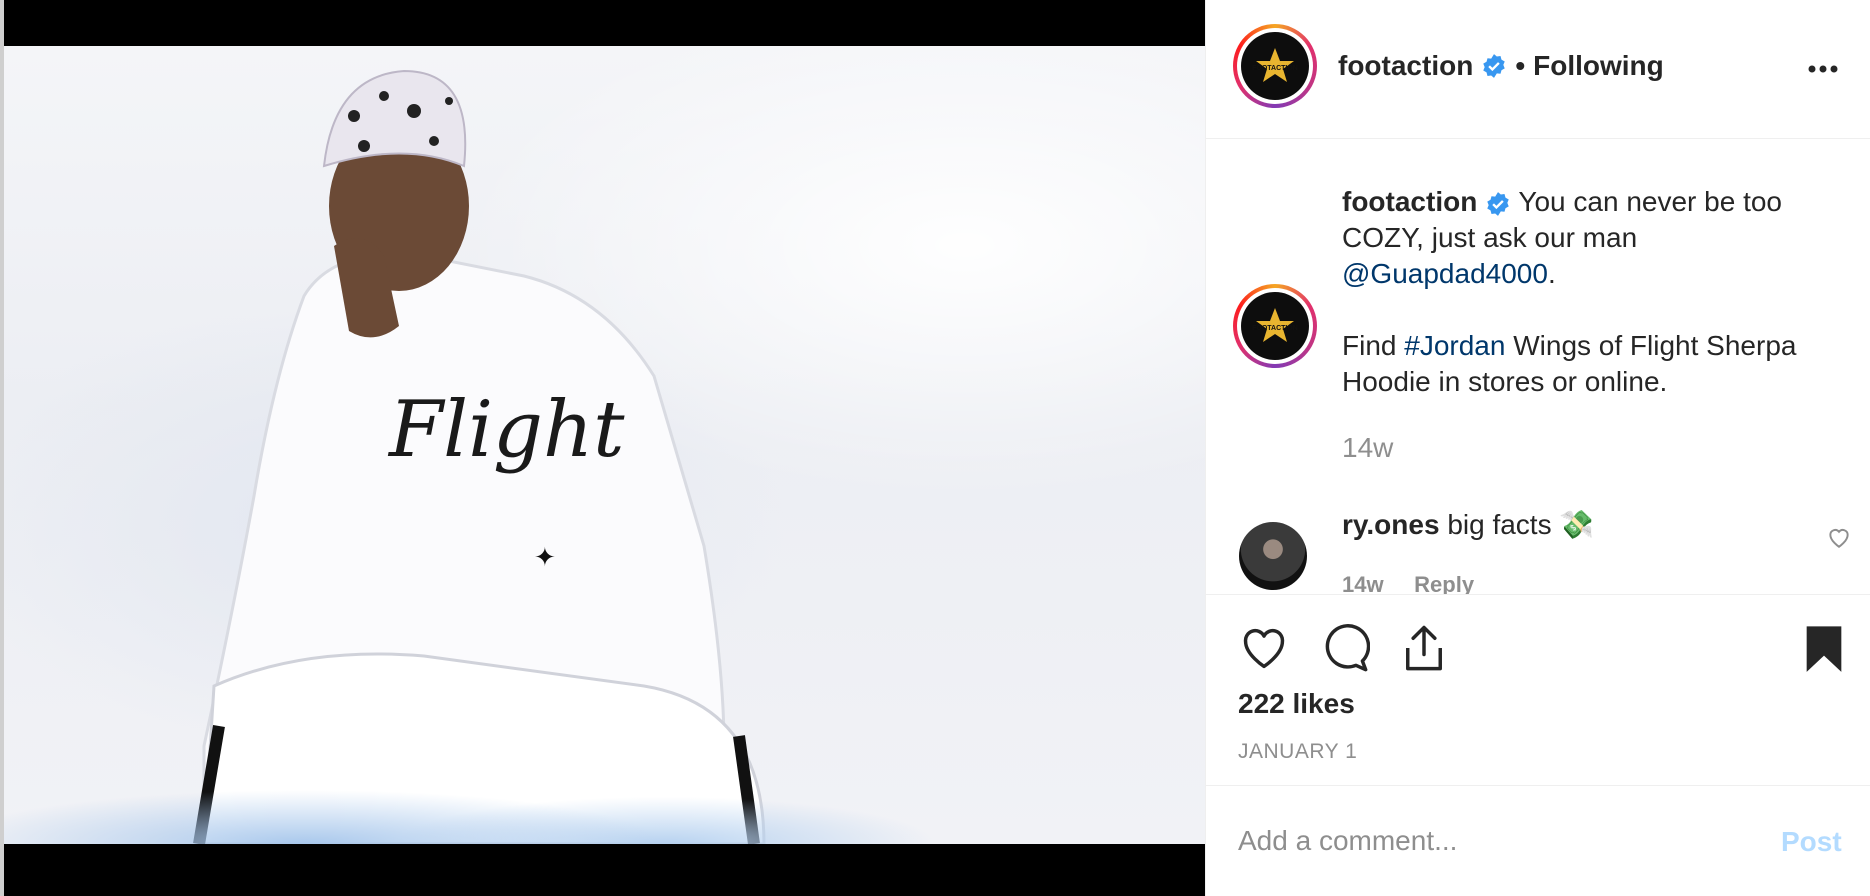 This screenshot has width=1870, height=896. What do you see at coordinates (1521, 524) in the screenshot?
I see `comment-body: big facts 💸` at bounding box center [1521, 524].